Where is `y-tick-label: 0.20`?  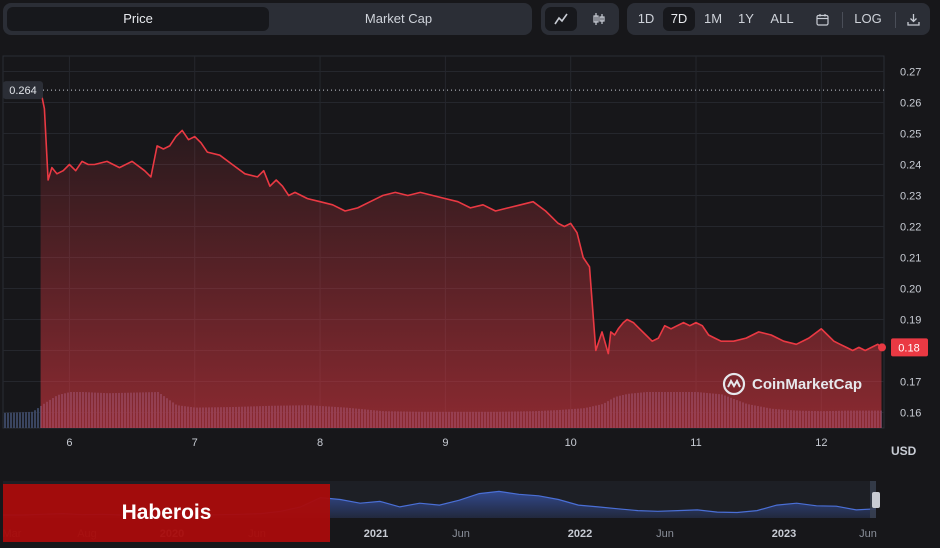 y-tick-label: 0.20 is located at coordinates (910, 290).